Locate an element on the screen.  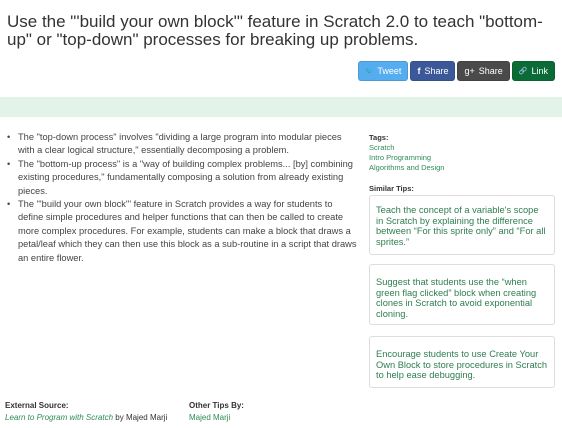
other-tips: Other Tips By: Majed Marji is located at coordinates (216, 412).